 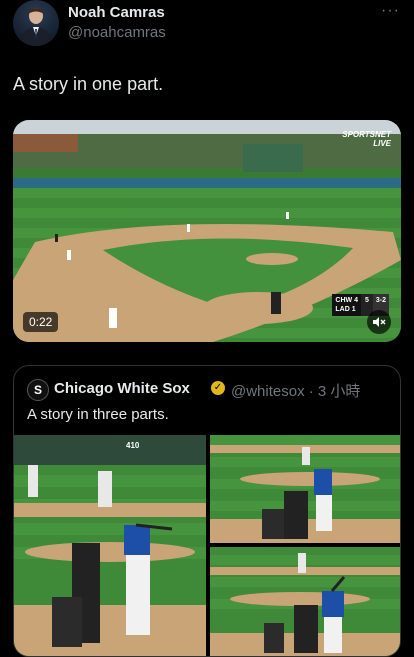 I want to click on verified-gold-icon: ✓, so click(x=218, y=388).